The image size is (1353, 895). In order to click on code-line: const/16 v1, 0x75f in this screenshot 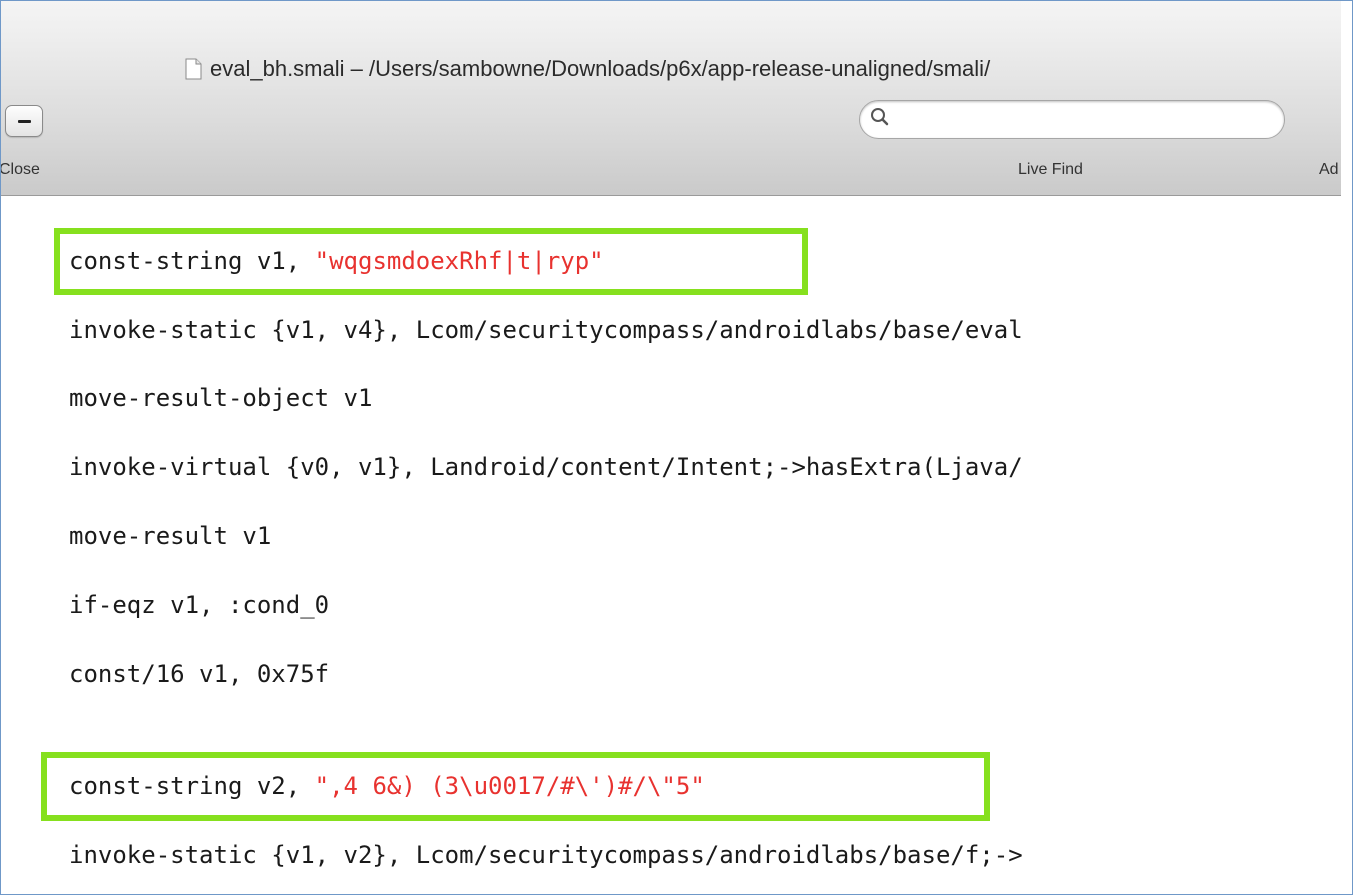, I will do `click(199, 674)`.